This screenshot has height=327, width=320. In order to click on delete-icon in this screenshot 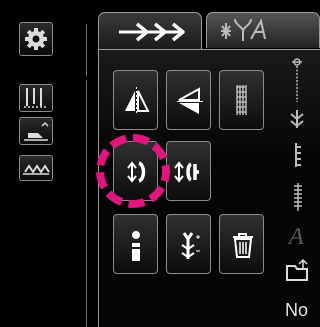, I will do `click(243, 245)`.